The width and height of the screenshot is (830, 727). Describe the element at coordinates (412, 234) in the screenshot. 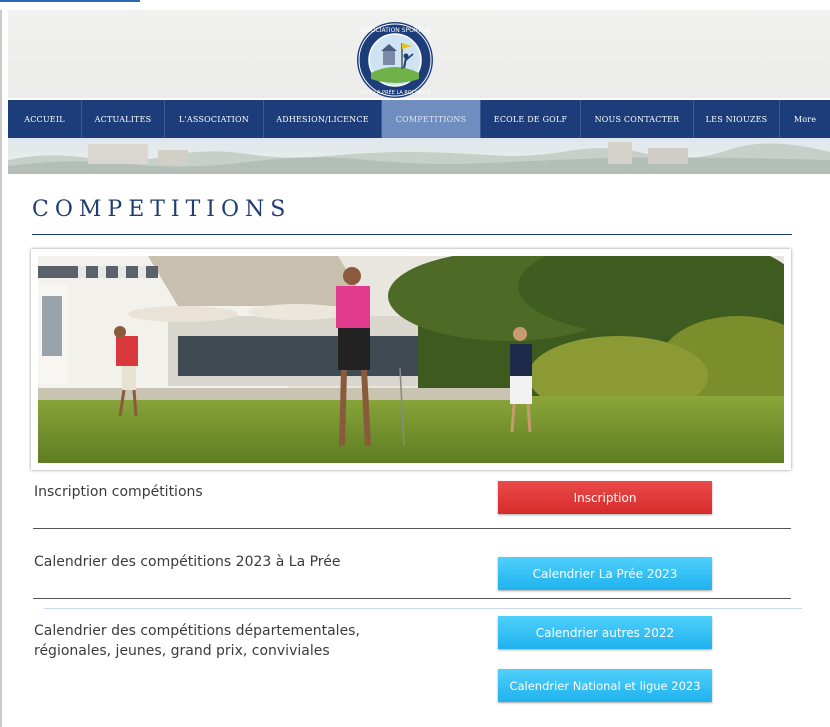

I see `title-underline` at that location.